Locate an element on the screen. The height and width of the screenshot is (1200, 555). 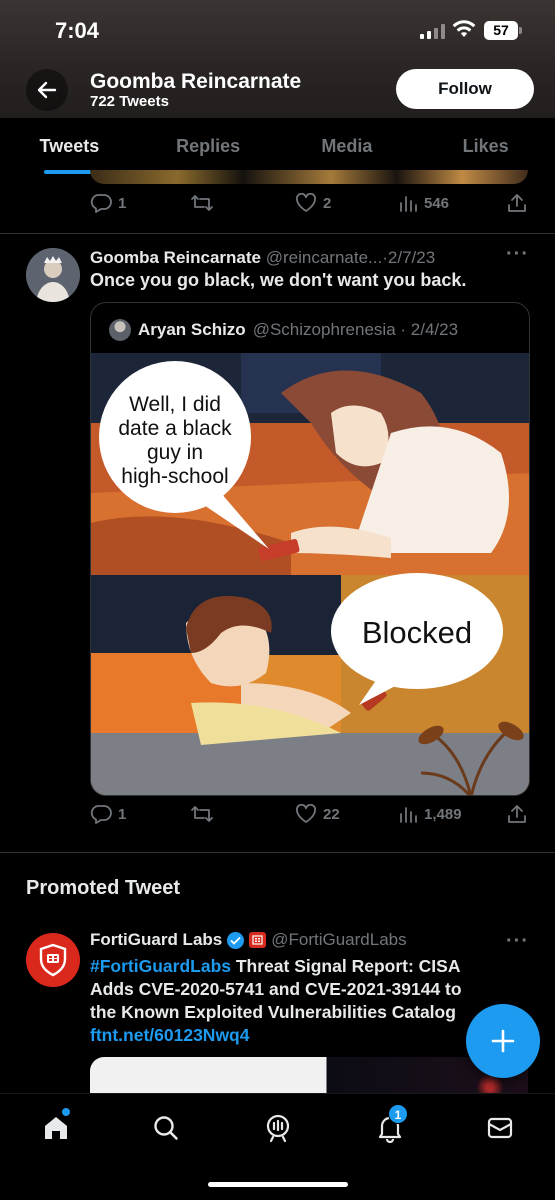
shield-logo-icon is located at coordinates (53, 960).